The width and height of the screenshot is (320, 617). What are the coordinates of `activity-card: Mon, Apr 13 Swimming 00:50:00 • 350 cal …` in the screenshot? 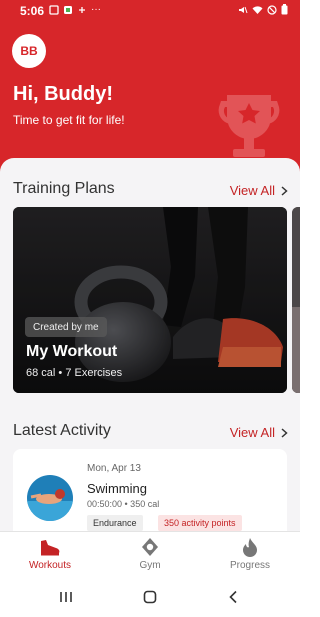 It's located at (150, 493).